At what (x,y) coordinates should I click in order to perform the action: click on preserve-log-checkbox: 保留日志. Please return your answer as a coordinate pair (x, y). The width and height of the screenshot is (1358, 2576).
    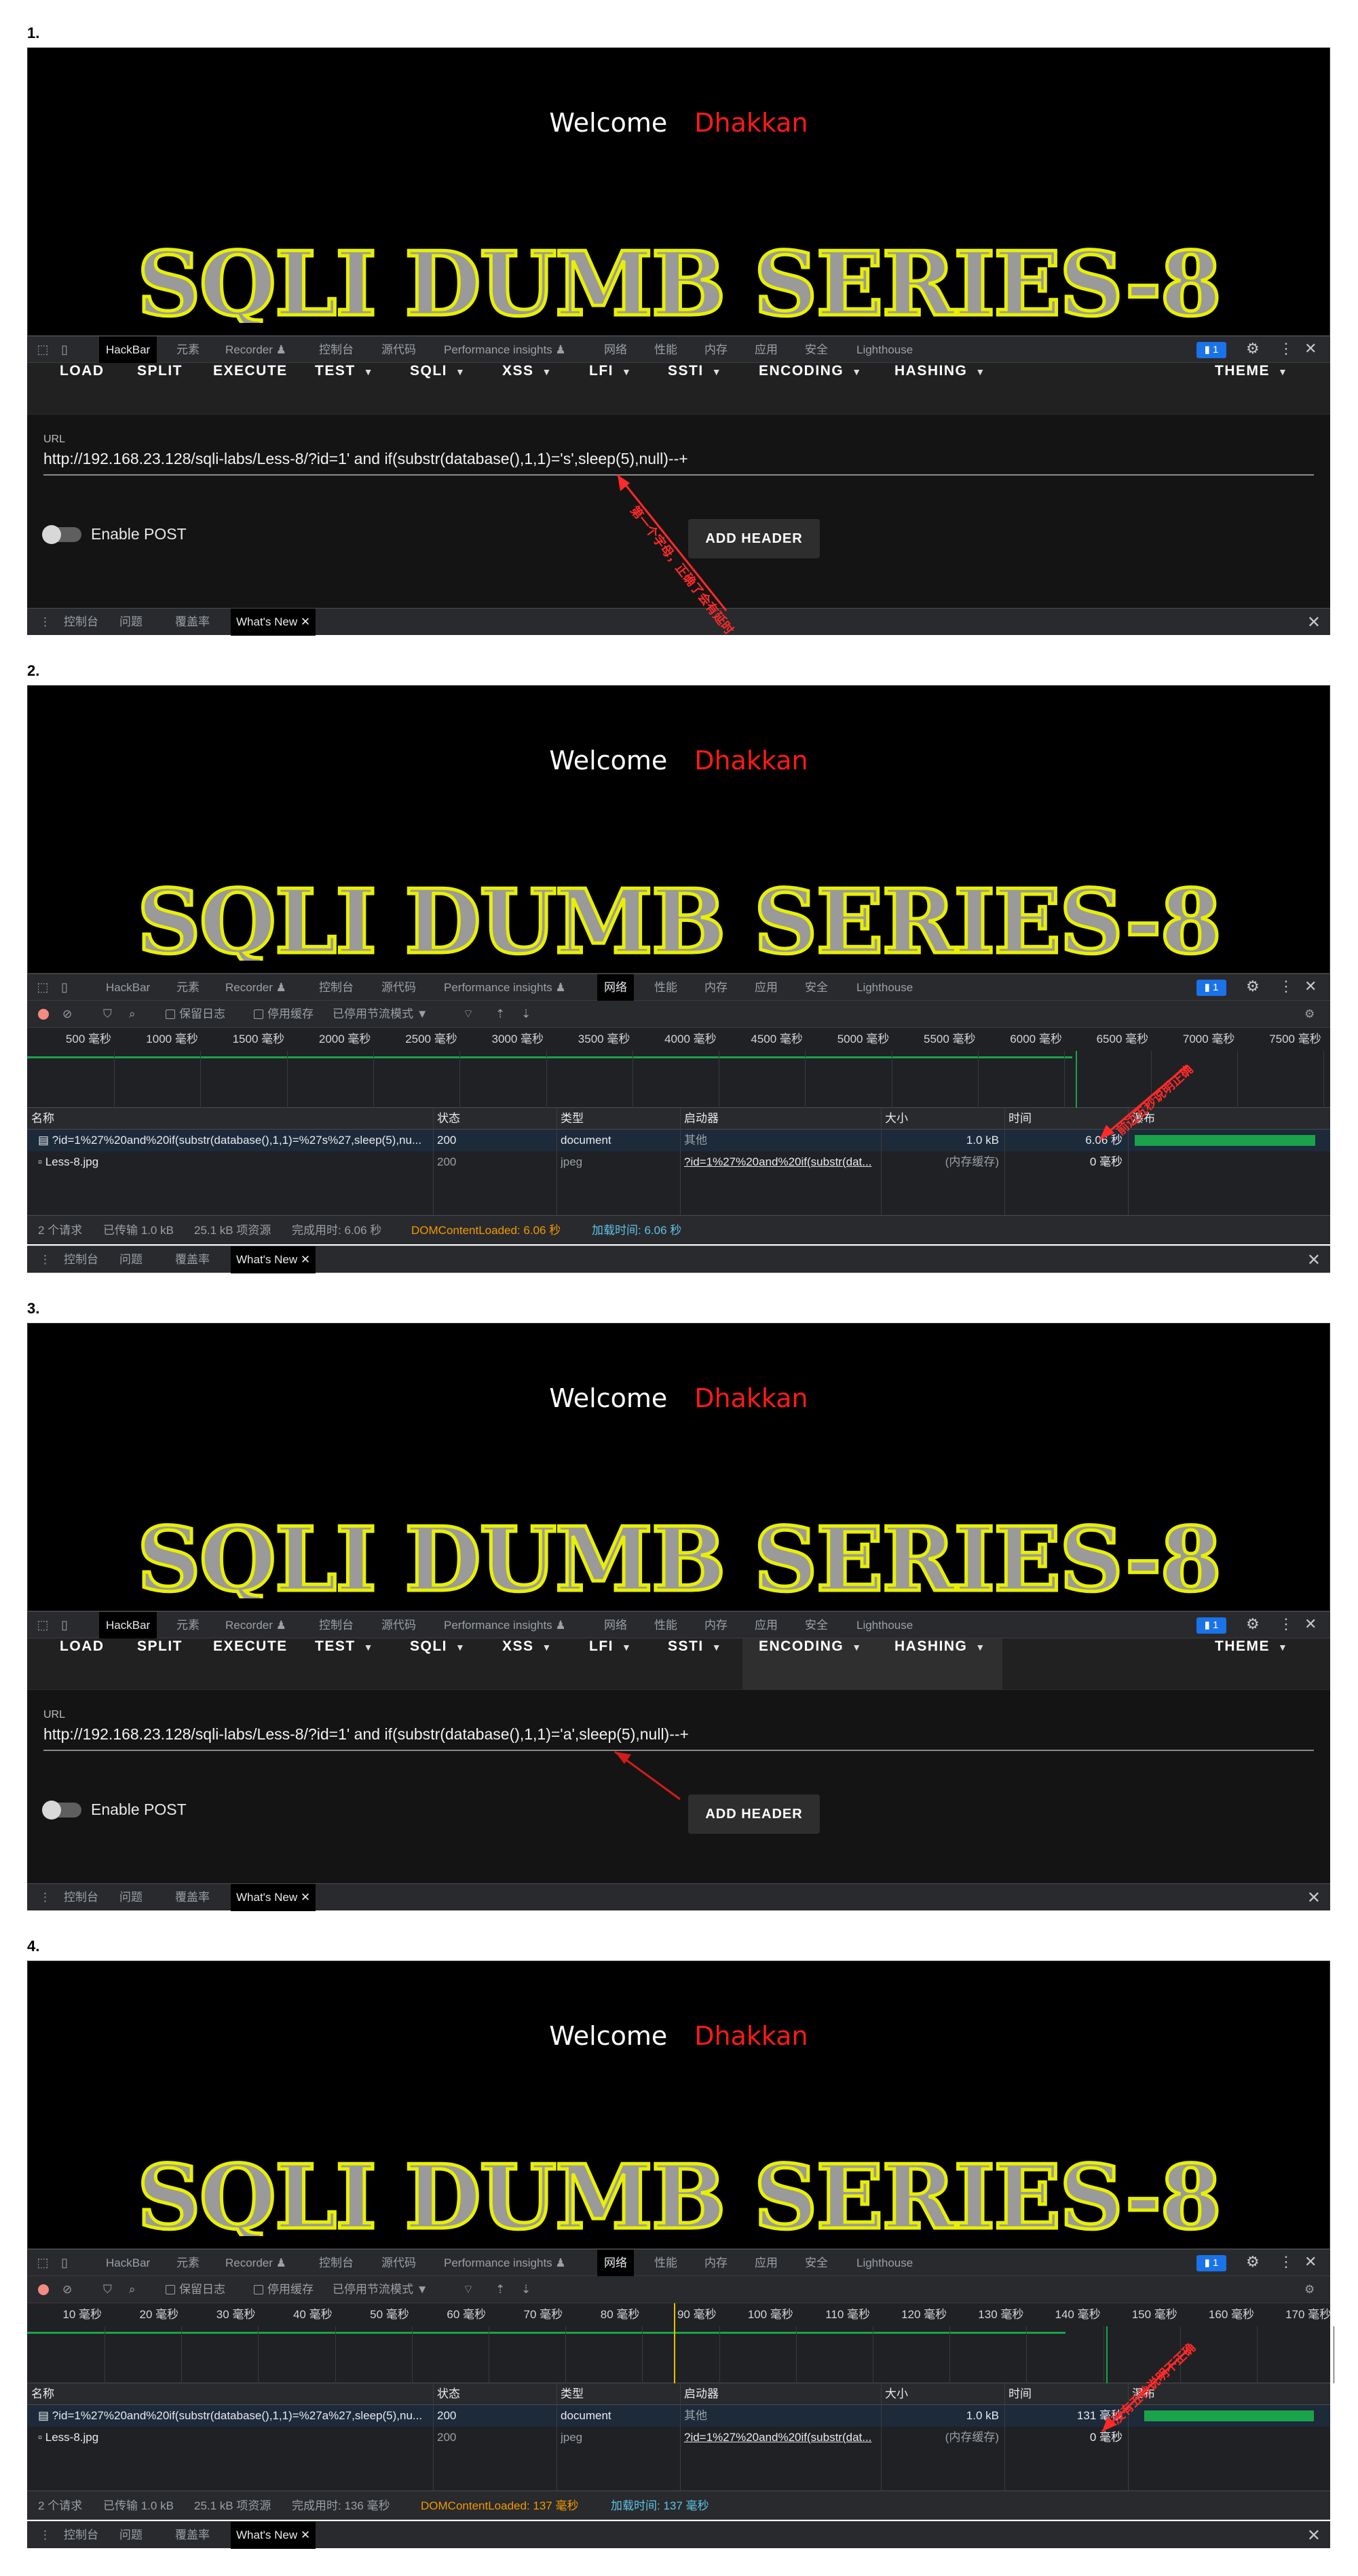
    Looking at the image, I should click on (196, 1015).